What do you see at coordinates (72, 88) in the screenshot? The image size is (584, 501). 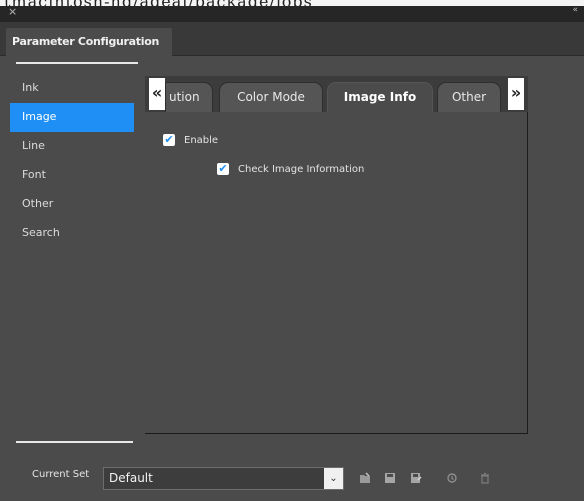 I see `sidebar-item-ink: Ink` at bounding box center [72, 88].